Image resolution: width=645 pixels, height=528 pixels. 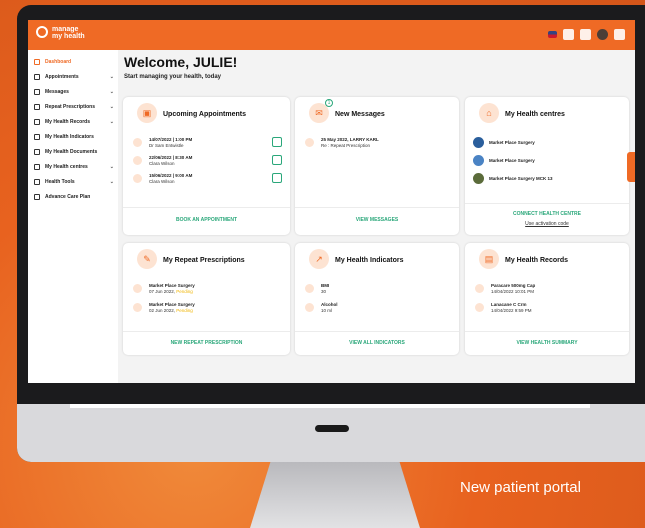 What do you see at coordinates (73, 76) in the screenshot?
I see `sidebar-item-appointments: Appointments ⌄` at bounding box center [73, 76].